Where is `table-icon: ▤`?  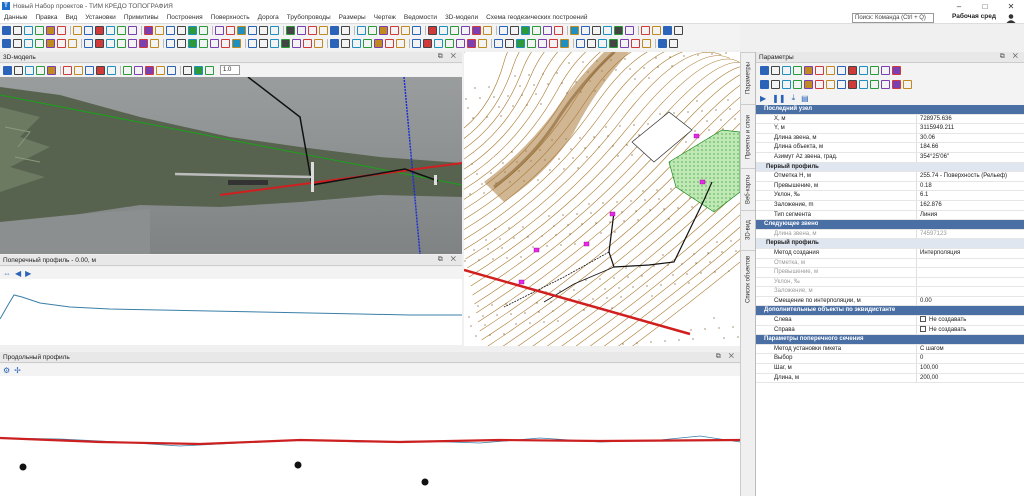
table-icon: ▤ is located at coordinates (805, 98).